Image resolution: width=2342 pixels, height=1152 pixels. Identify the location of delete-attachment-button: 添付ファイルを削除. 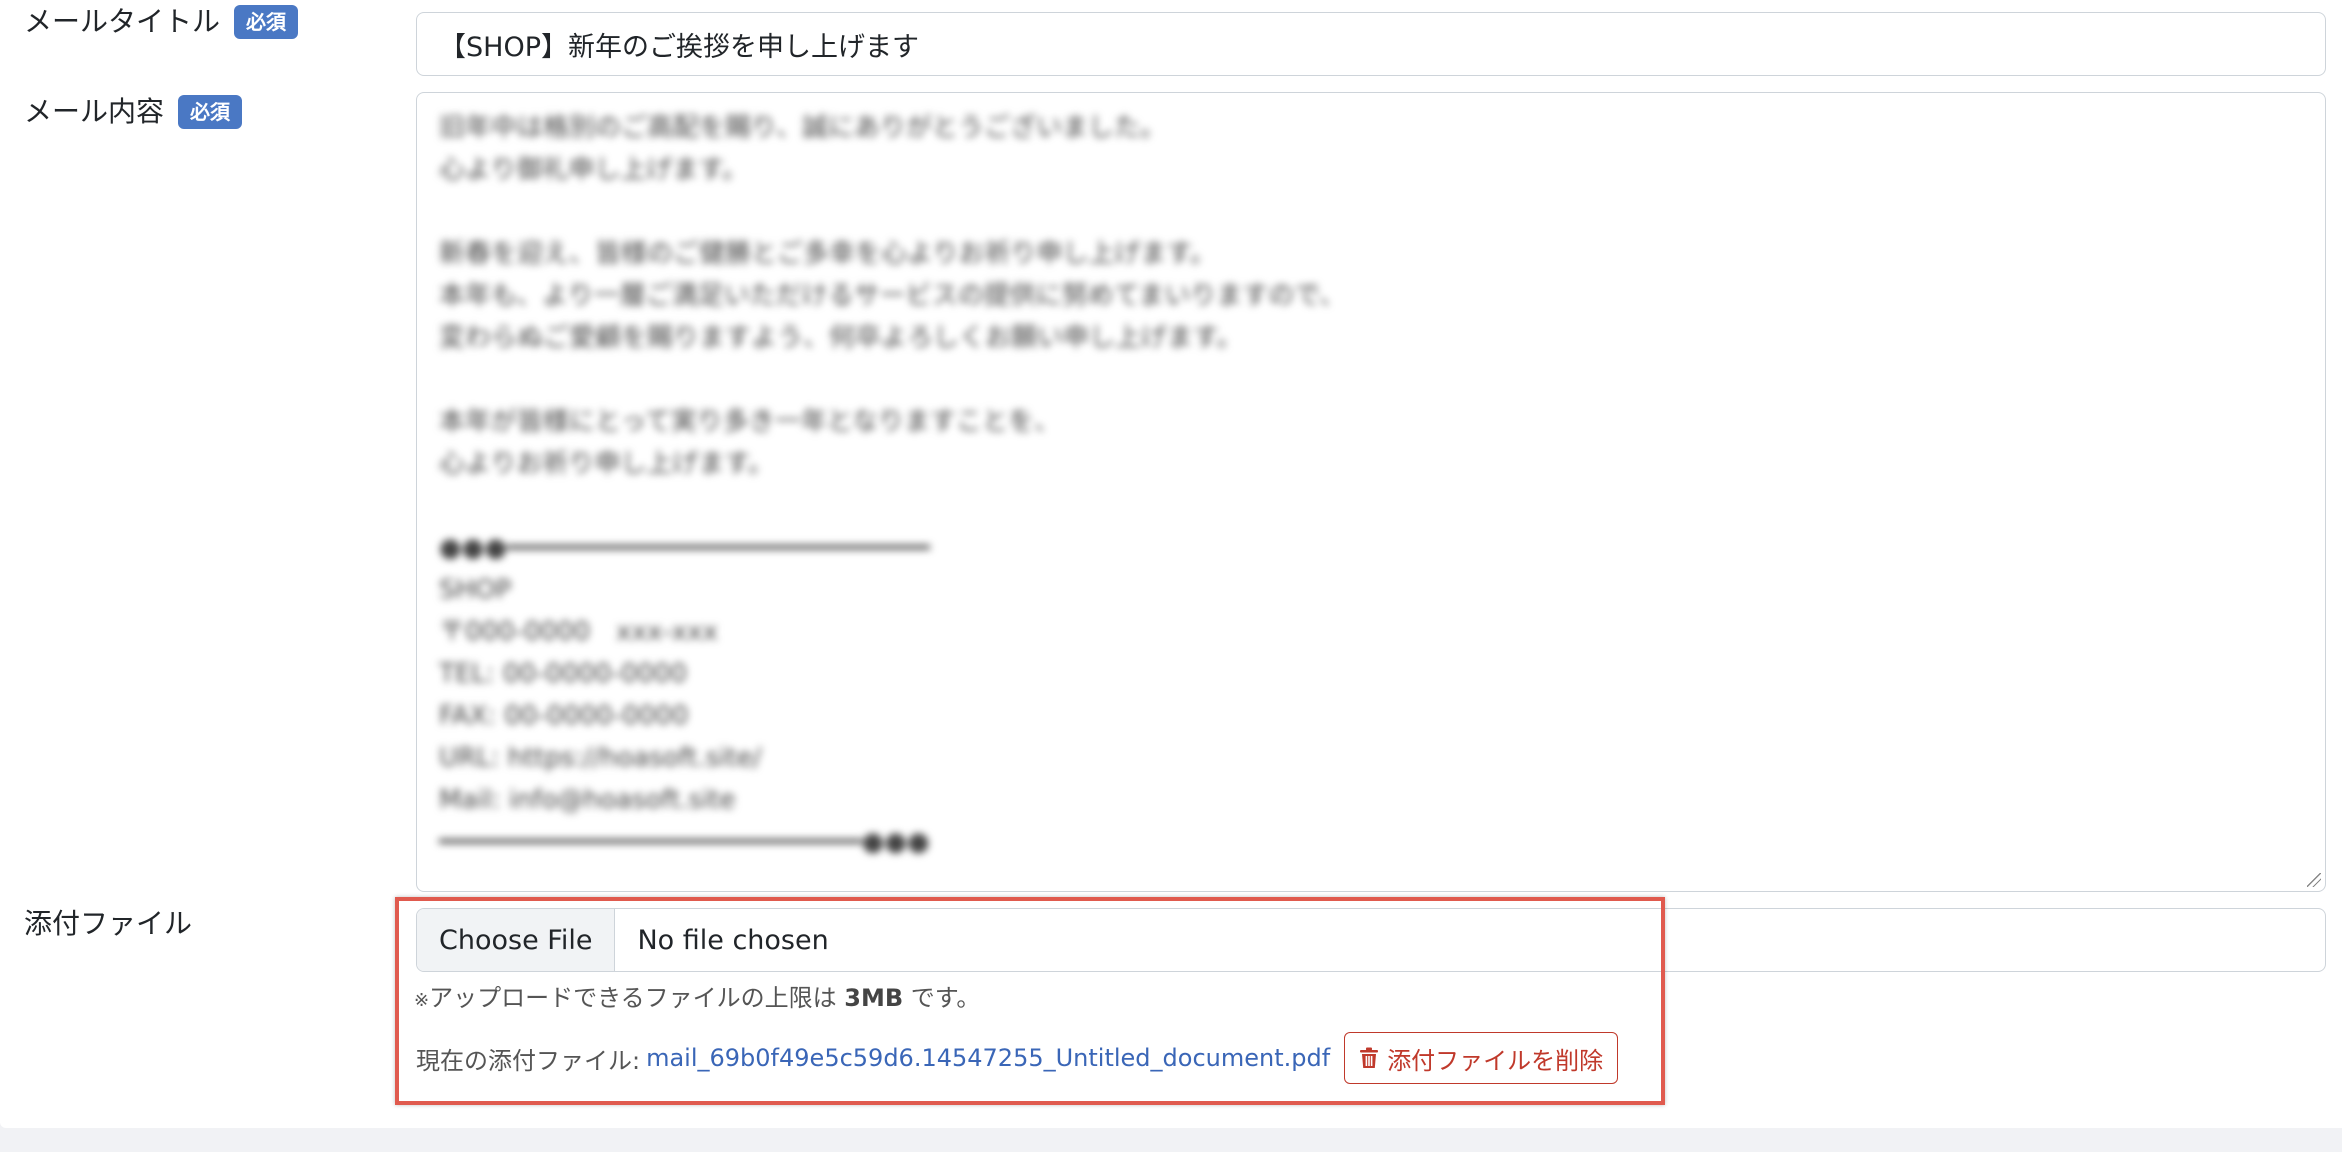
(1481, 1058).